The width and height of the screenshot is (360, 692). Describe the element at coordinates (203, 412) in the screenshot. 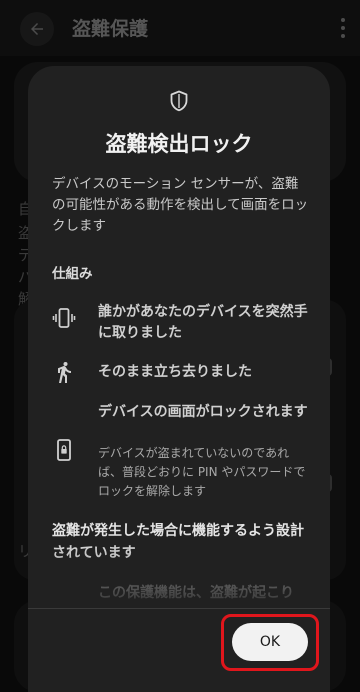

I see `step-text: デバイスの画面がロックされます` at that location.